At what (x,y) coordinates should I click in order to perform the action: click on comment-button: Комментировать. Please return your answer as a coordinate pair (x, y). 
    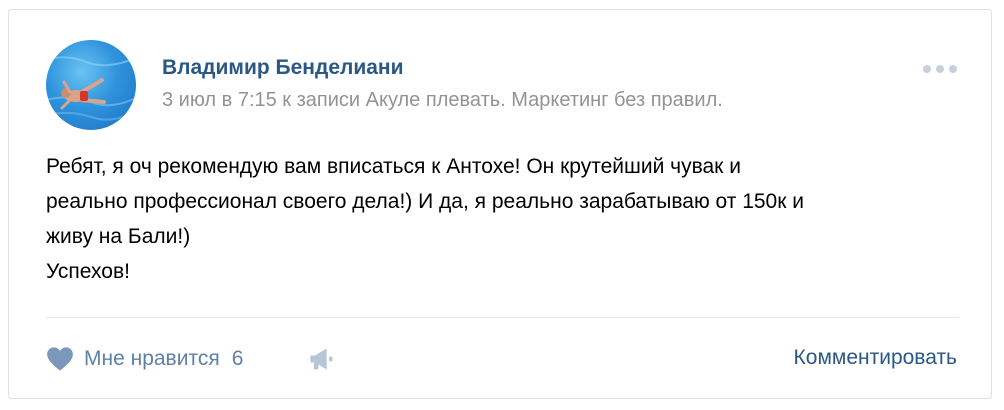
    Looking at the image, I should click on (875, 358).